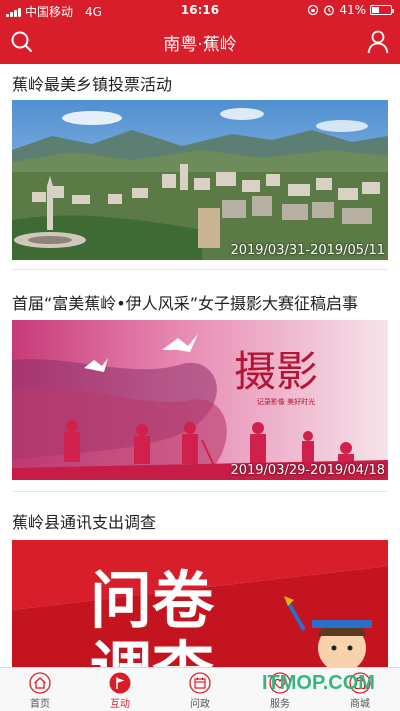 This screenshot has height=711, width=400. I want to click on image-caption: 摄影, so click(276, 371).